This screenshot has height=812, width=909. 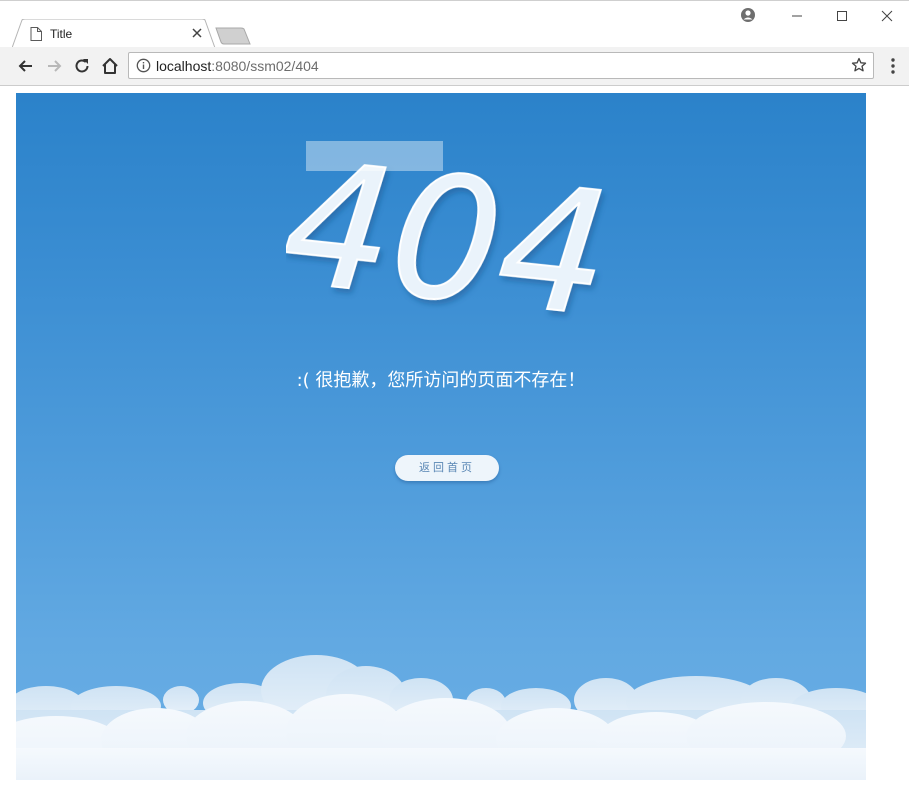 I want to click on error-message: :( 很抱歉，您所访问的页面不存在！, so click(x=441, y=380).